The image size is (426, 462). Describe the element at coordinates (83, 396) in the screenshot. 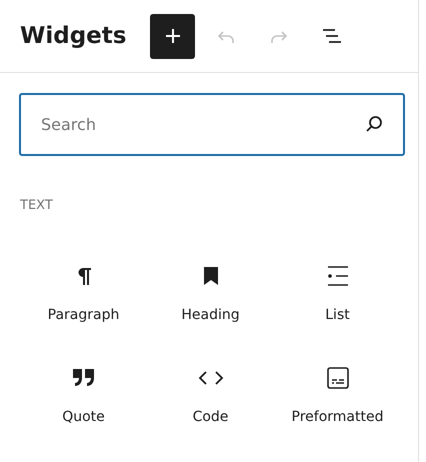

I see `block-item: Quote` at that location.